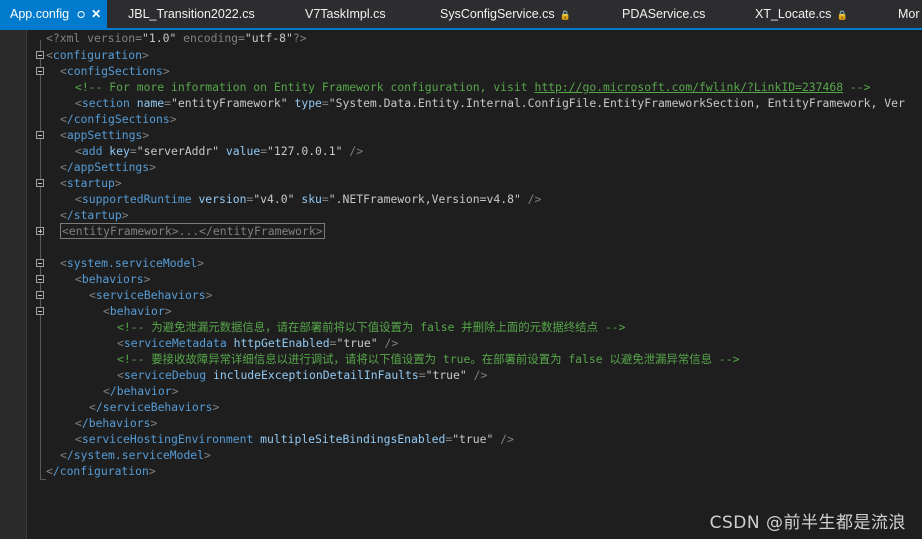 The height and width of the screenshot is (539, 922). Describe the element at coordinates (807, 523) in the screenshot. I see `csdn-watermark: CSDN @前半生都是流浪` at that location.